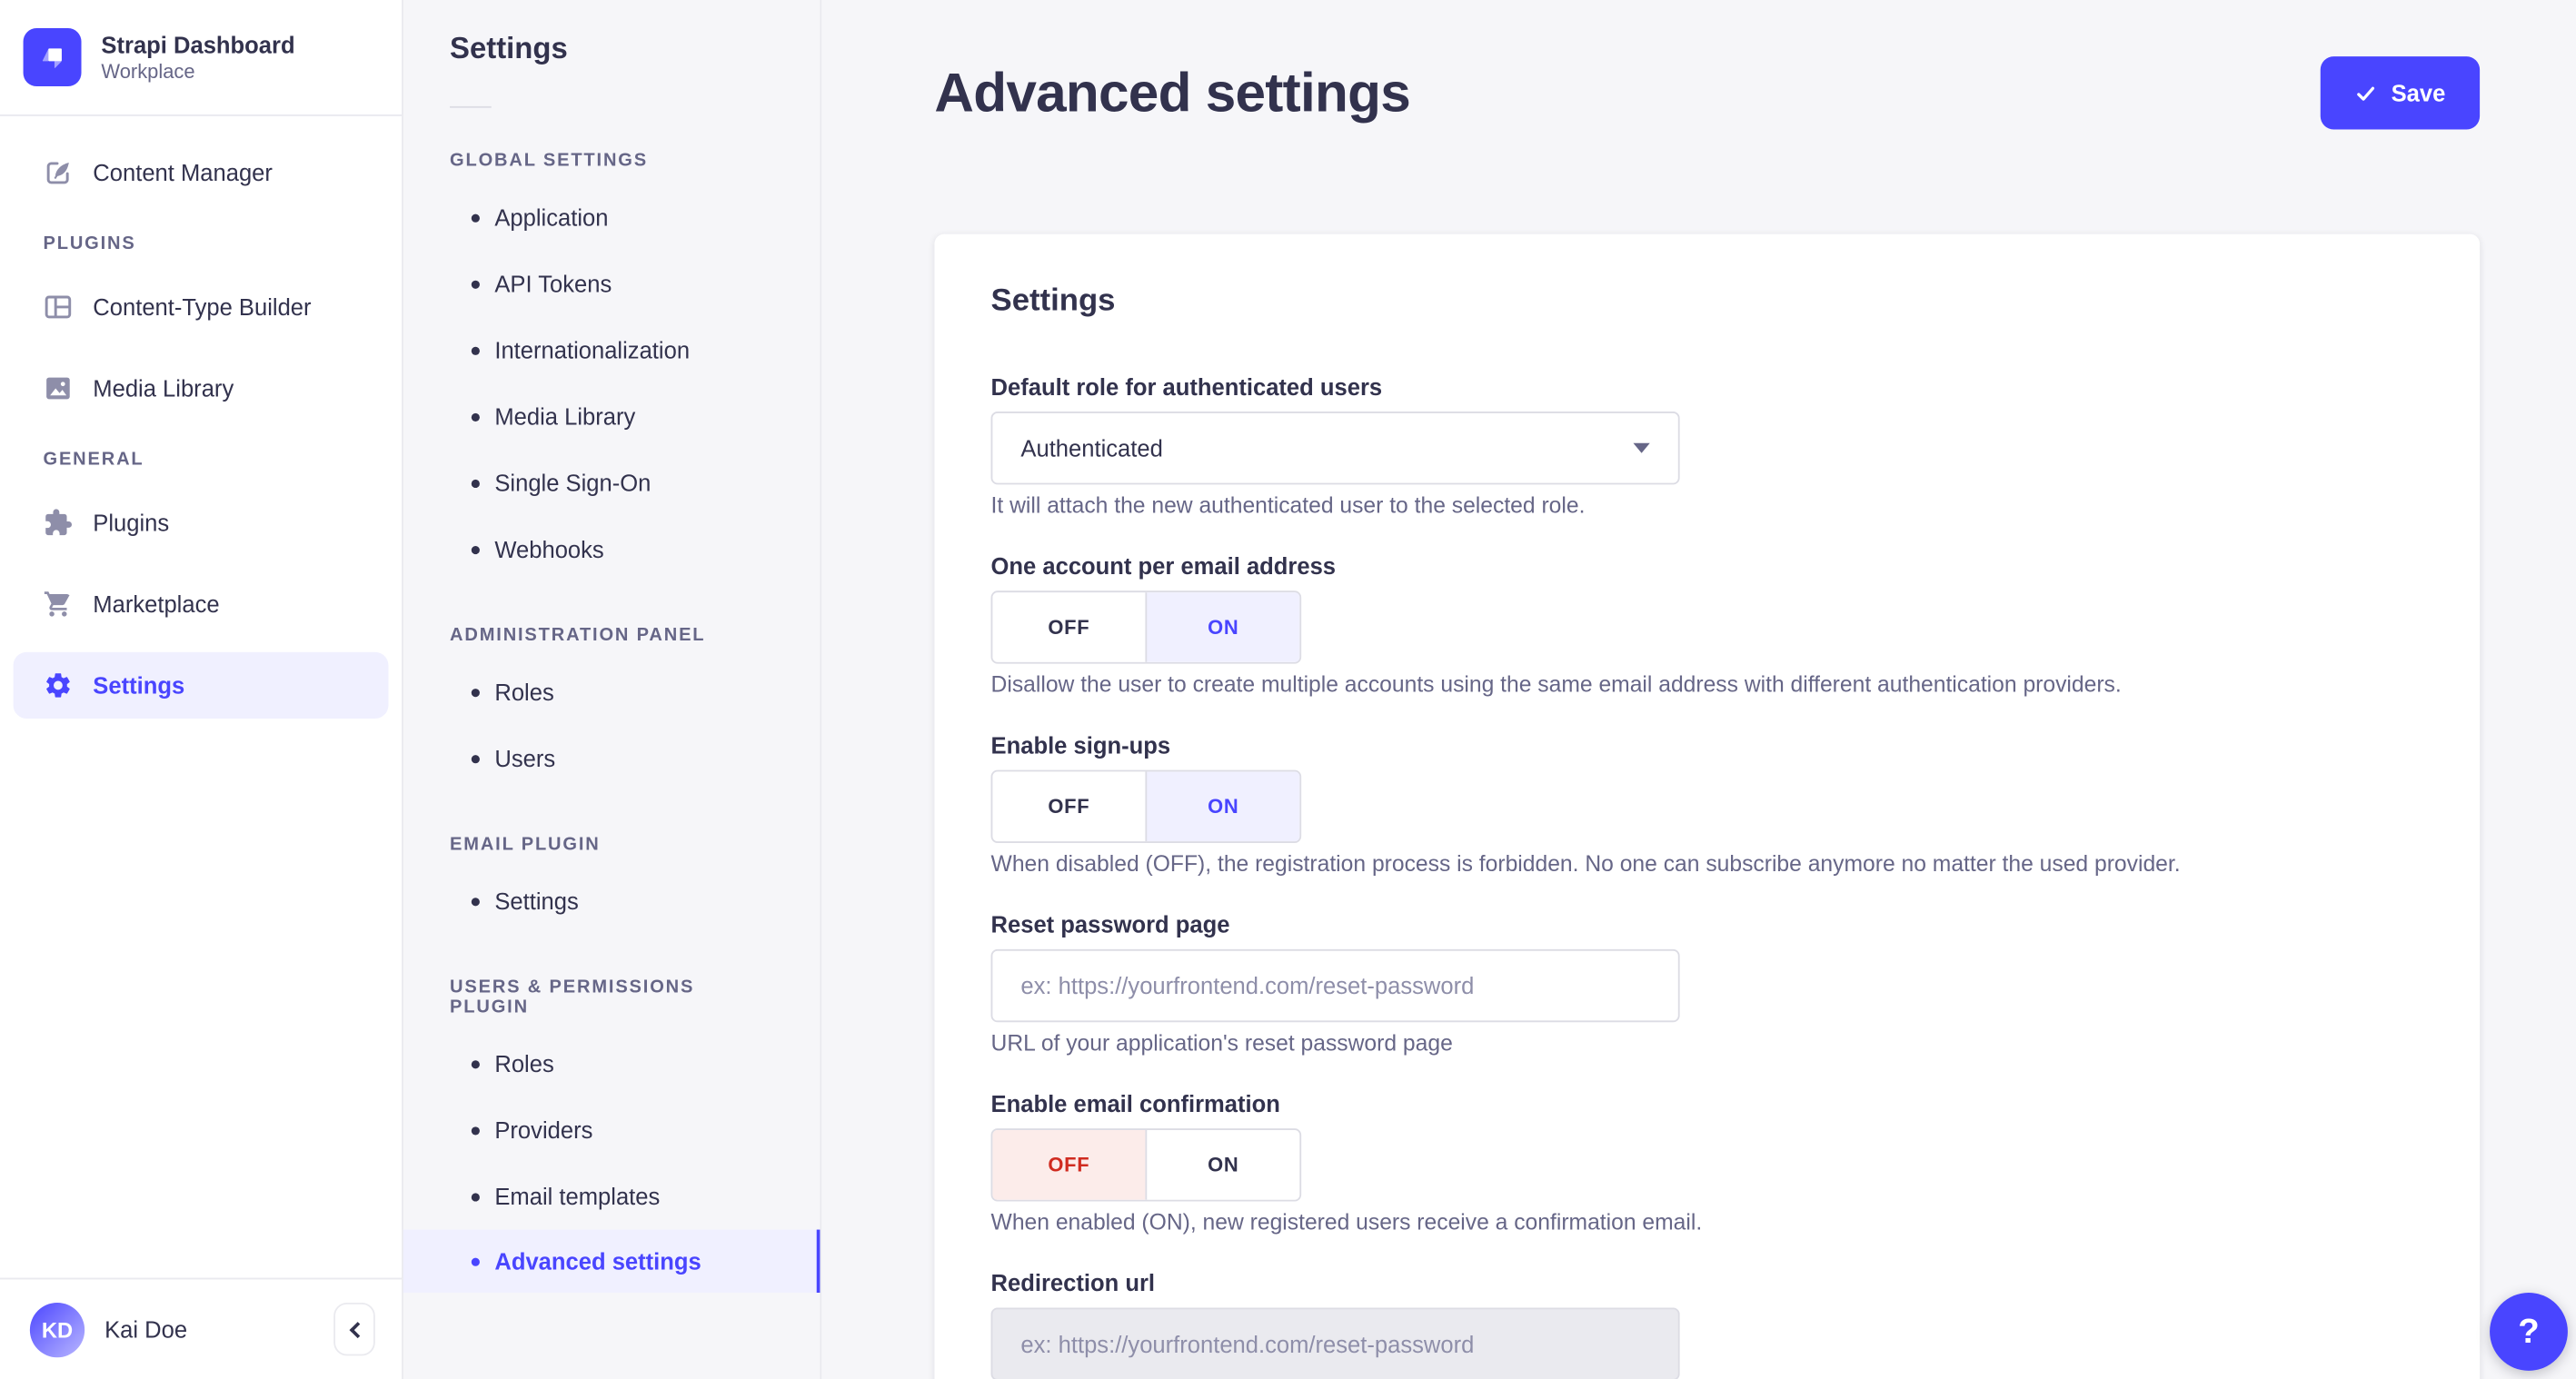 The height and width of the screenshot is (1379, 2576). I want to click on reset-password-label: Reset password page, so click(1110, 924).